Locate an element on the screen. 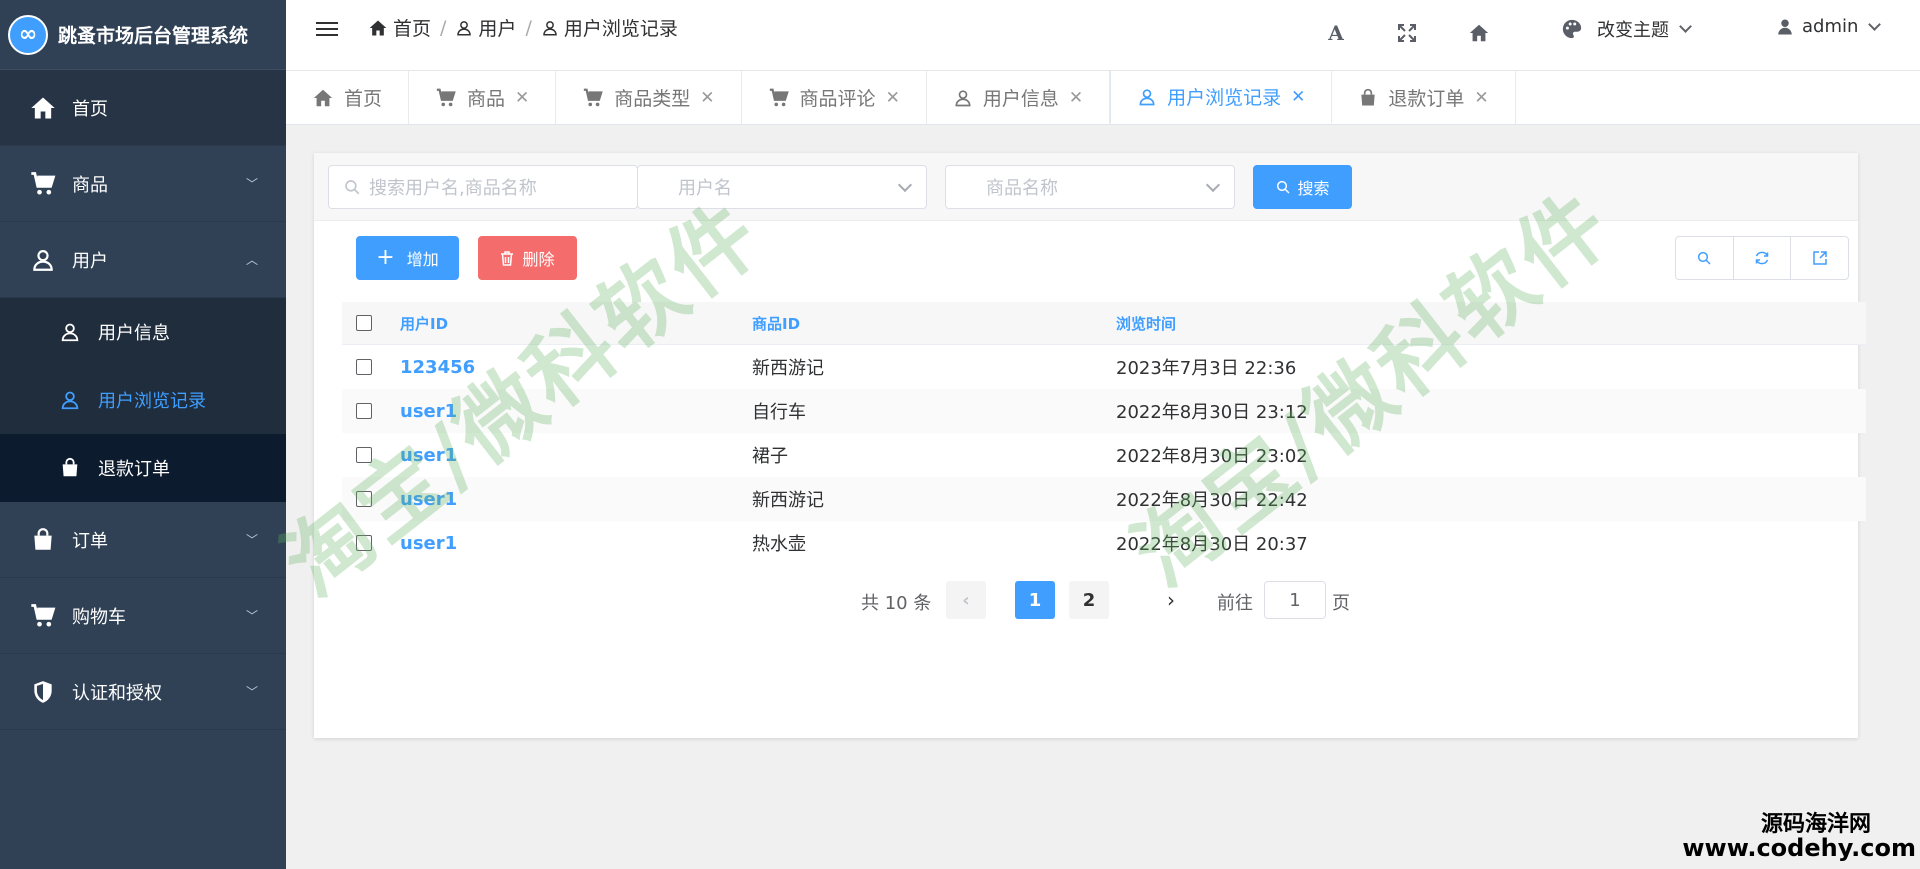 The width and height of the screenshot is (1920, 869). breadcrumb-item: 用户浏览记录 is located at coordinates (620, 29).